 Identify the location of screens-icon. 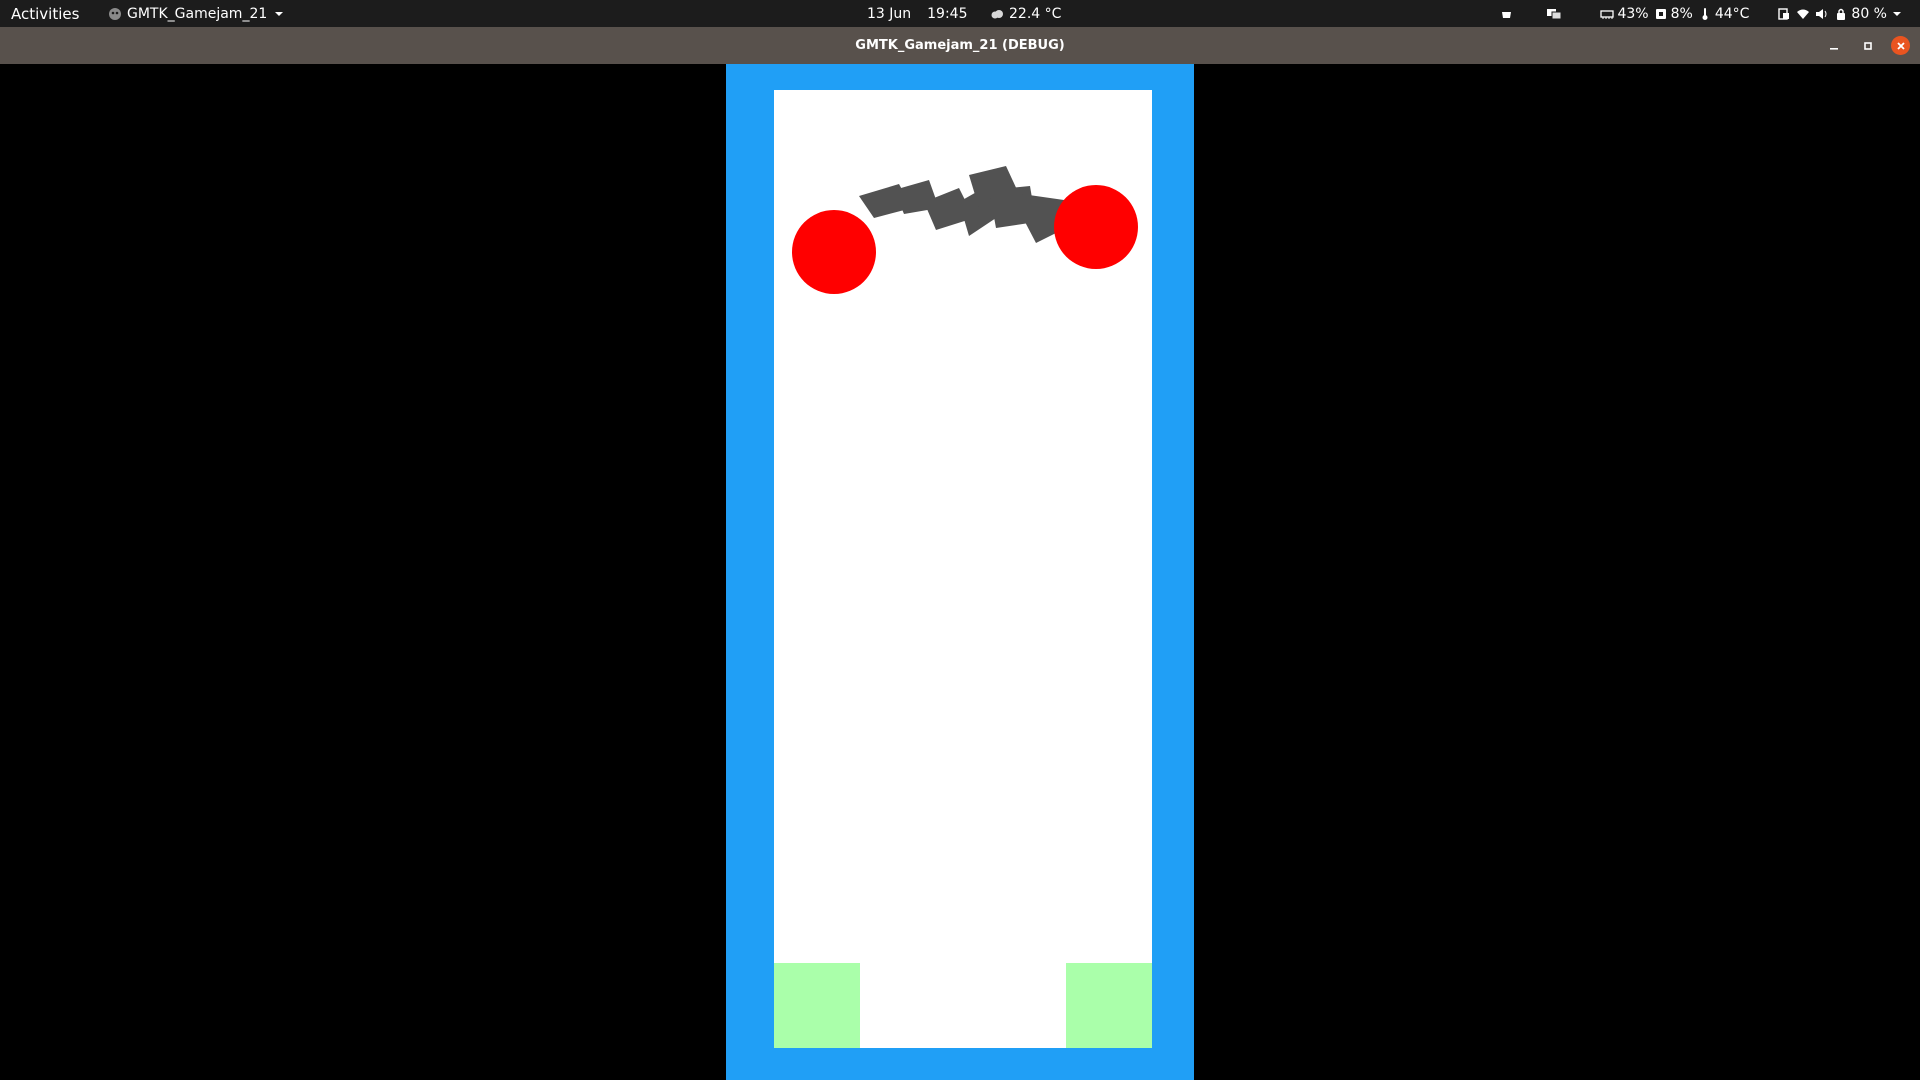
(1554, 14).